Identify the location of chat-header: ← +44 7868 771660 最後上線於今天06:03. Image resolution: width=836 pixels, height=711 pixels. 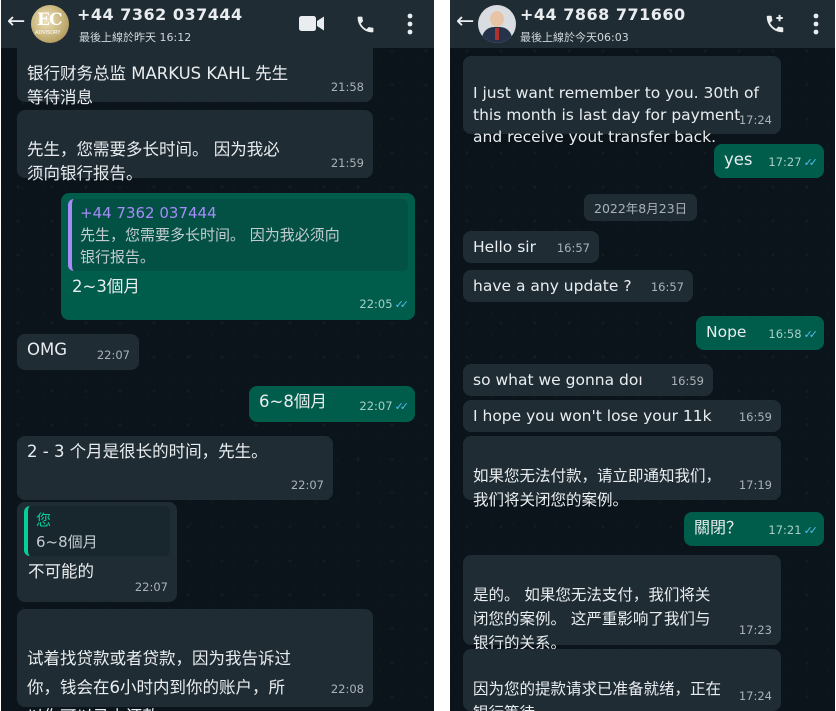
(642, 24).